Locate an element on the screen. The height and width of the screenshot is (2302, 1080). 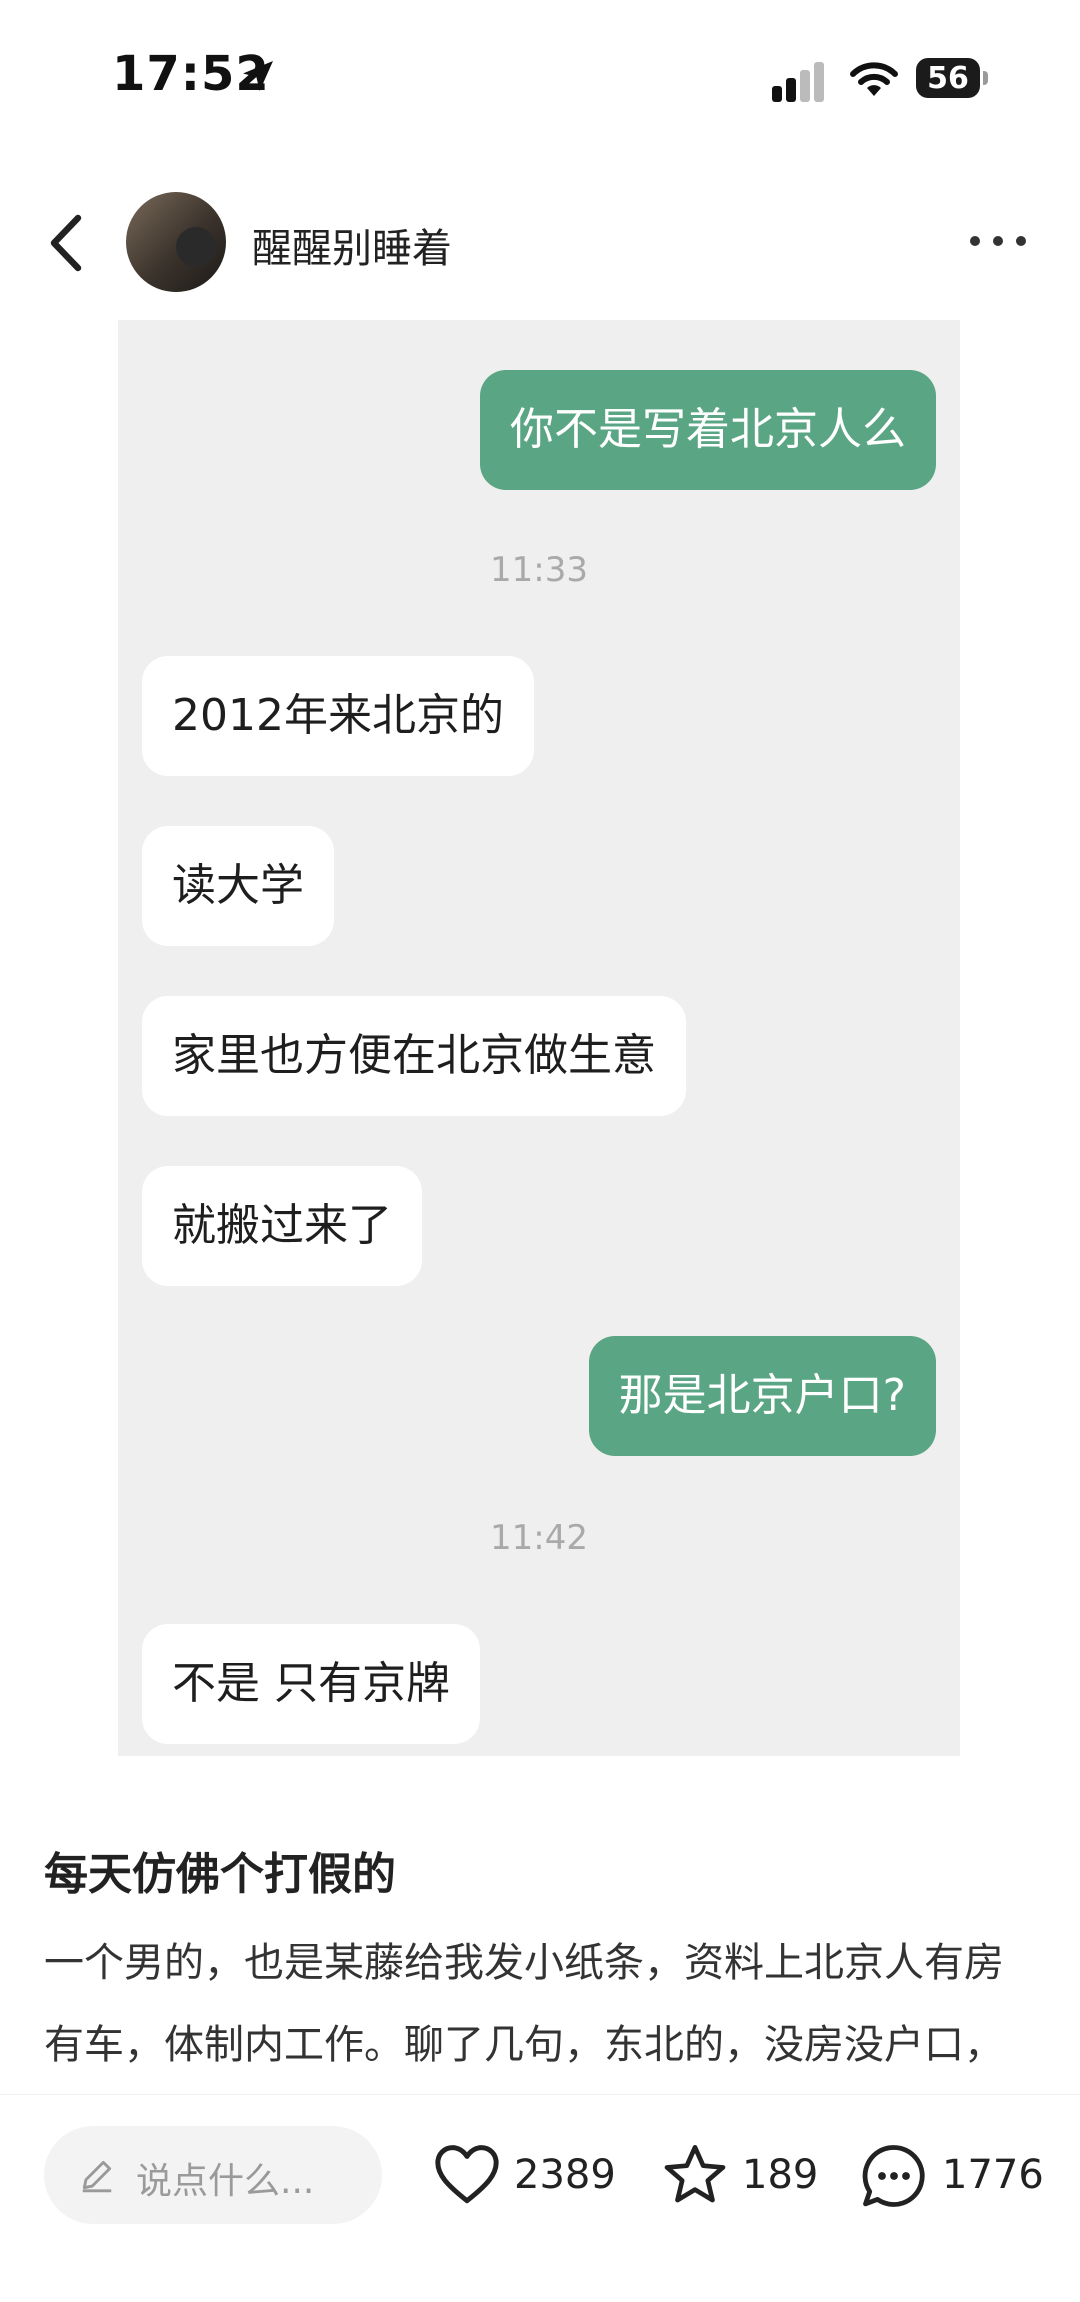
battery-icon: 56 is located at coordinates (952, 79).